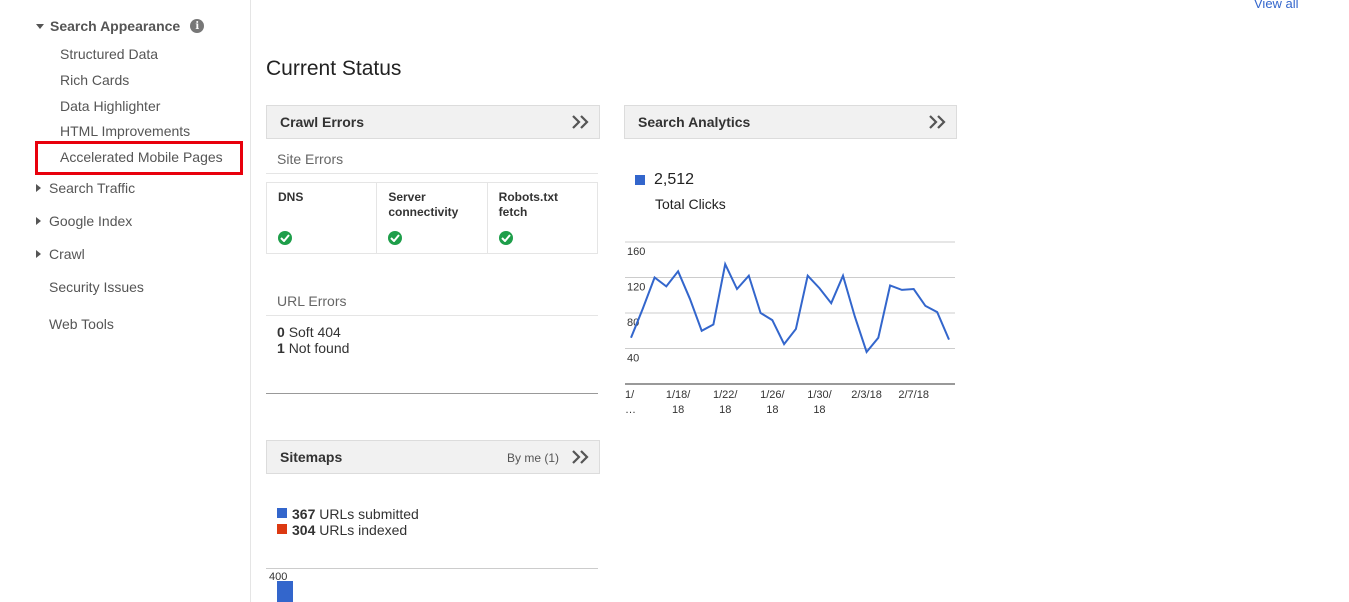 The image size is (1349, 602). What do you see at coordinates (319, 348) in the screenshot?
I see `url-error-label: Not found` at bounding box center [319, 348].